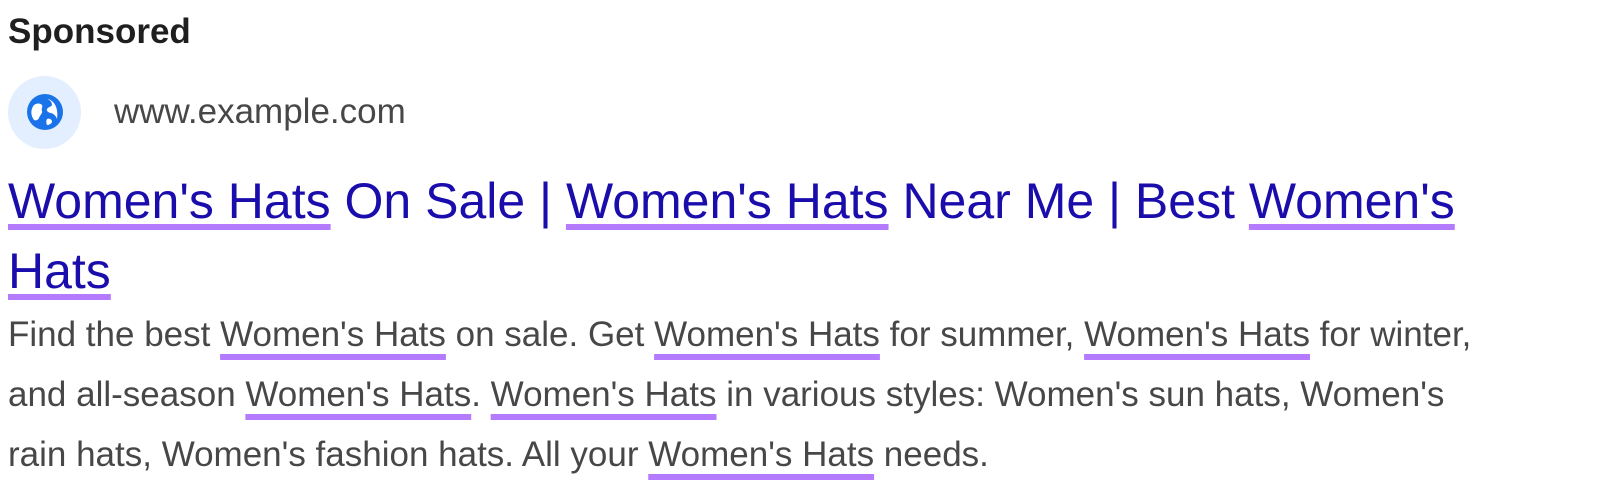  What do you see at coordinates (99, 31) in the screenshot?
I see `sponsored-label: Sponsored` at bounding box center [99, 31].